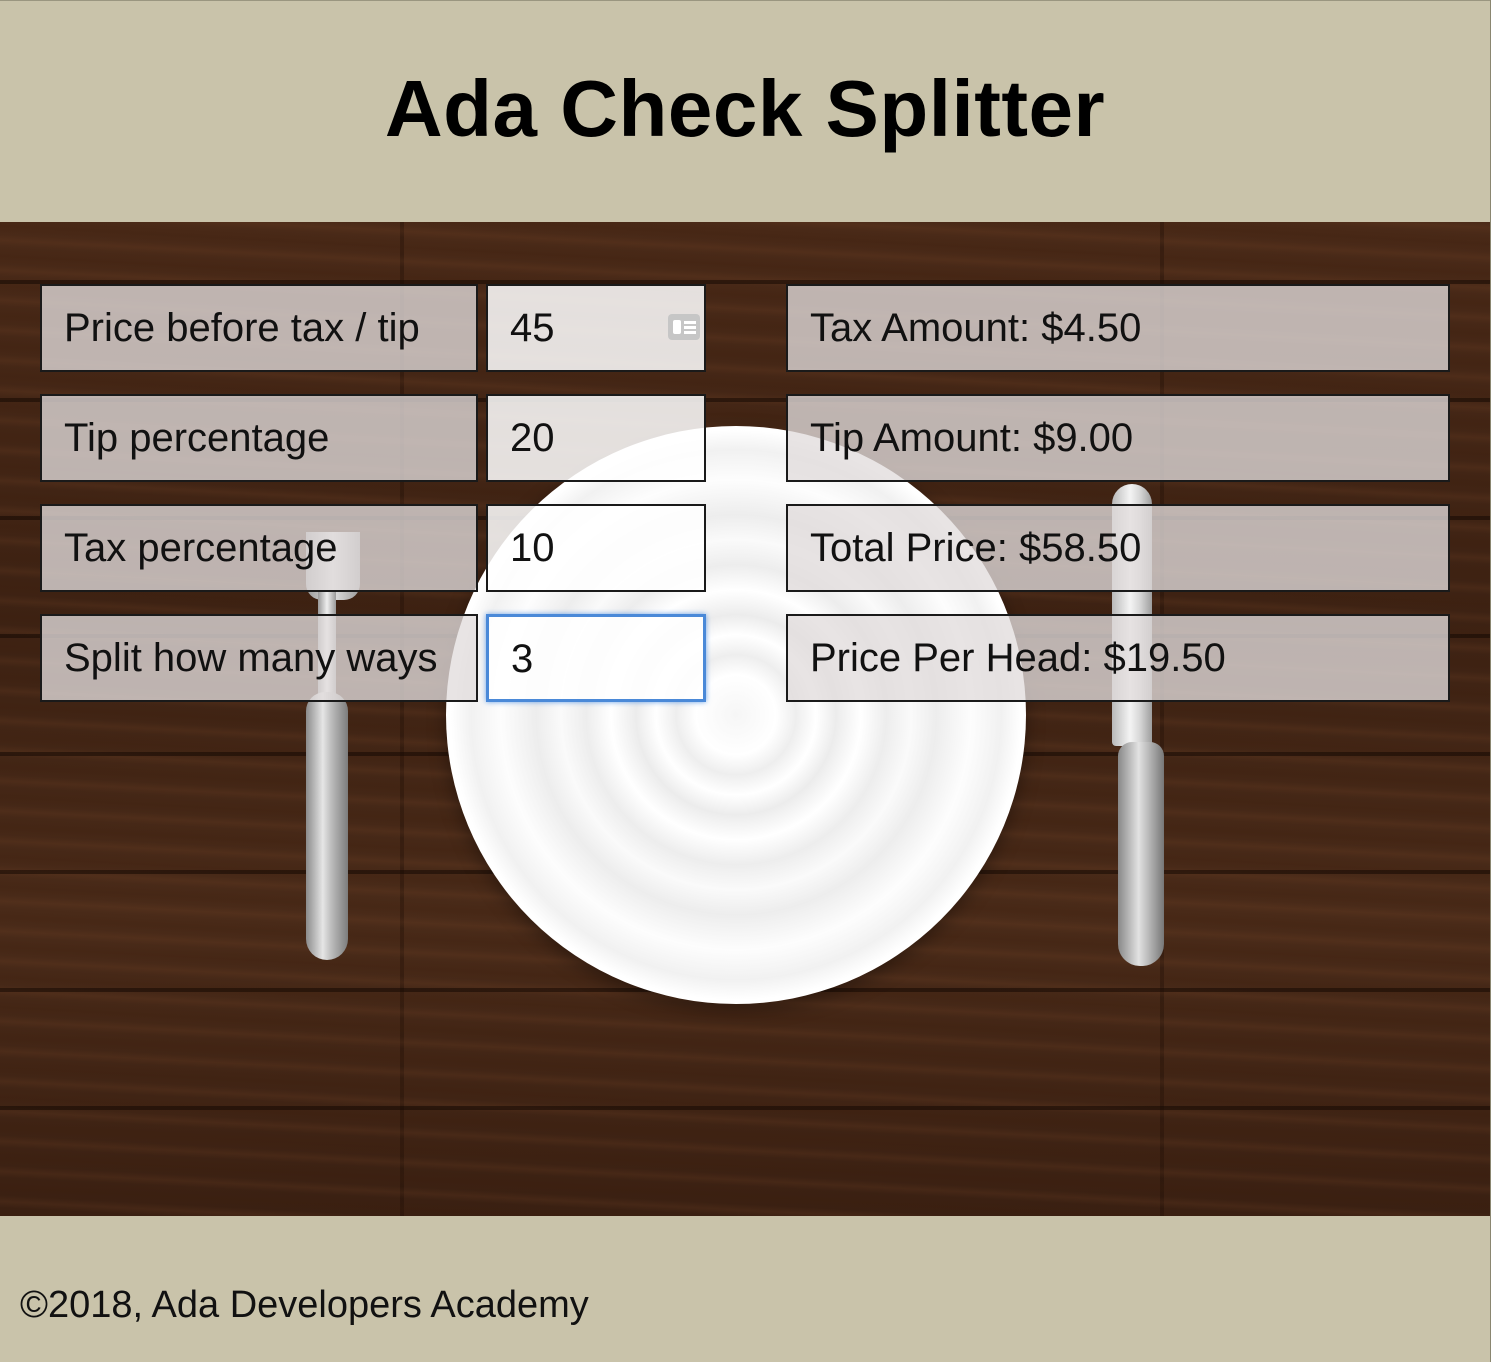 The width and height of the screenshot is (1494, 1362). I want to click on tax-percentage-input: 10, so click(596, 548).